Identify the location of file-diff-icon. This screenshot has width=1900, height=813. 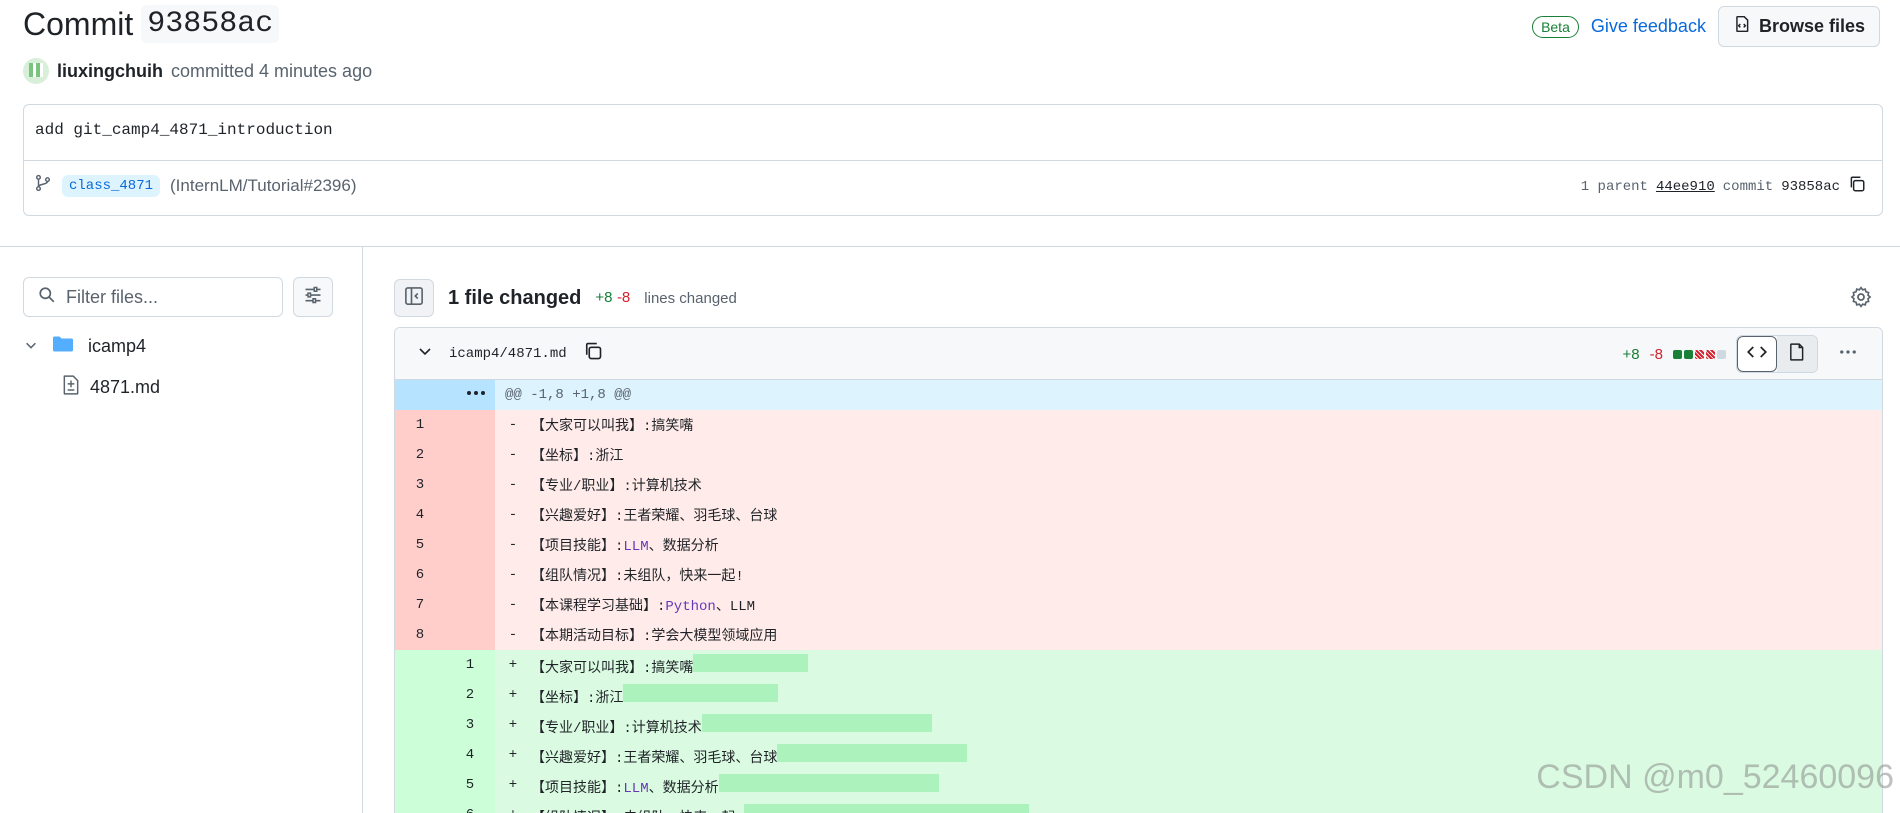
(71, 387).